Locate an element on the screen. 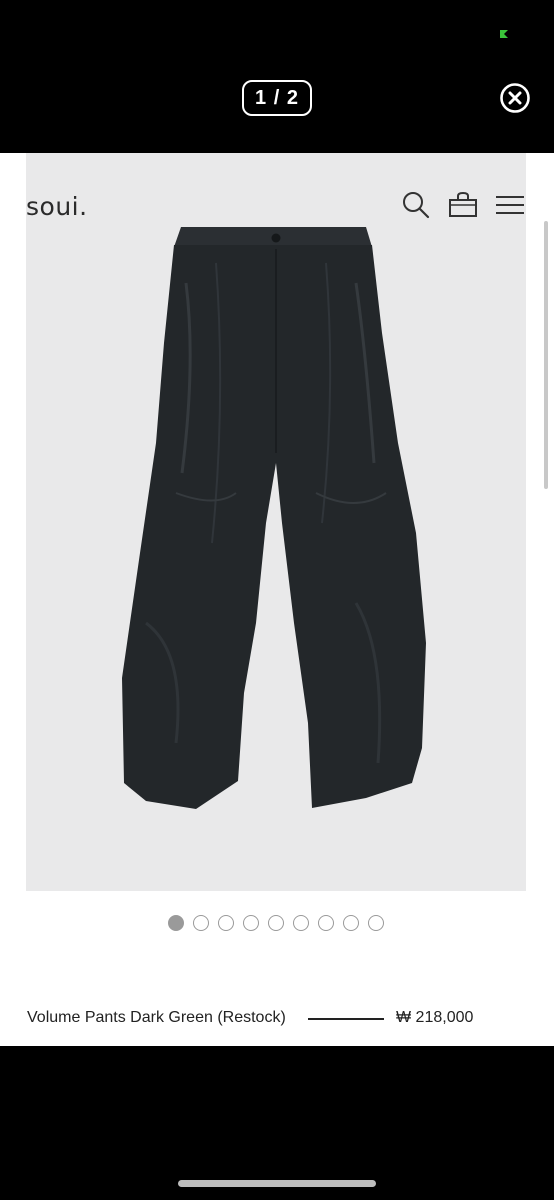  scrollbar is located at coordinates (546, 355).